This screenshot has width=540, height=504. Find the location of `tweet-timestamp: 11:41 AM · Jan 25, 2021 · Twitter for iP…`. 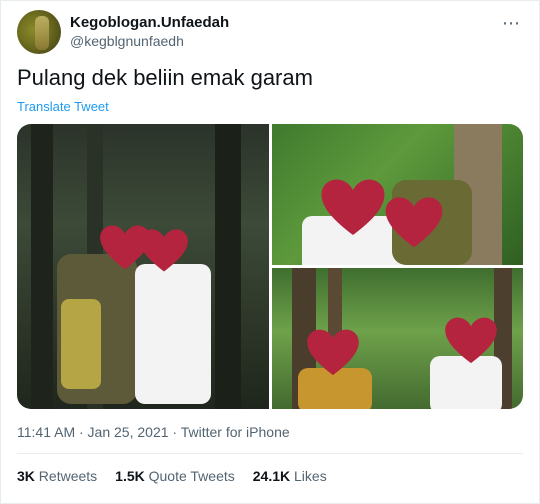

tweet-timestamp: 11:41 AM · Jan 25, 2021 · Twitter for iP… is located at coordinates (153, 432).